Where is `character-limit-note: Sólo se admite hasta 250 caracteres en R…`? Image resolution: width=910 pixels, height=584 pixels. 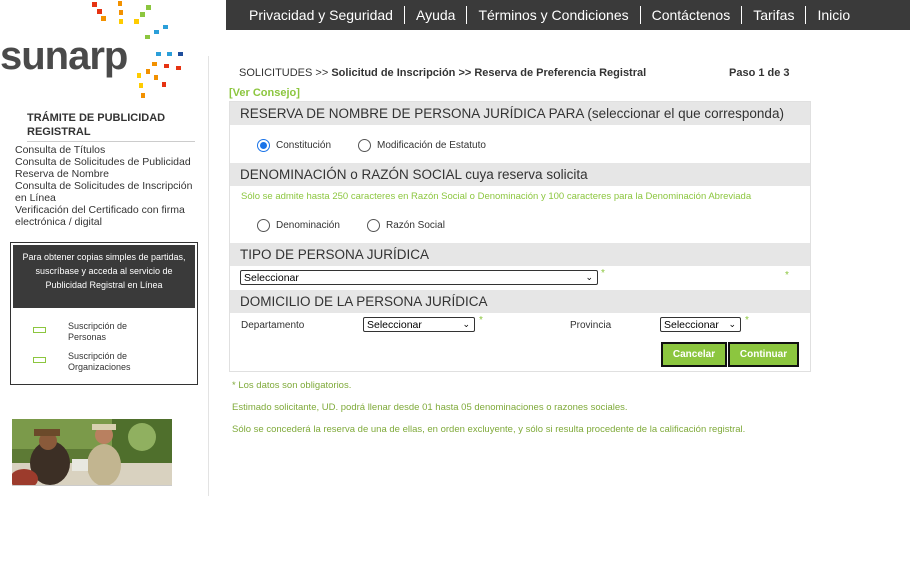
character-limit-note: Sólo se admite hasta 250 caracteres en R… is located at coordinates (496, 196).